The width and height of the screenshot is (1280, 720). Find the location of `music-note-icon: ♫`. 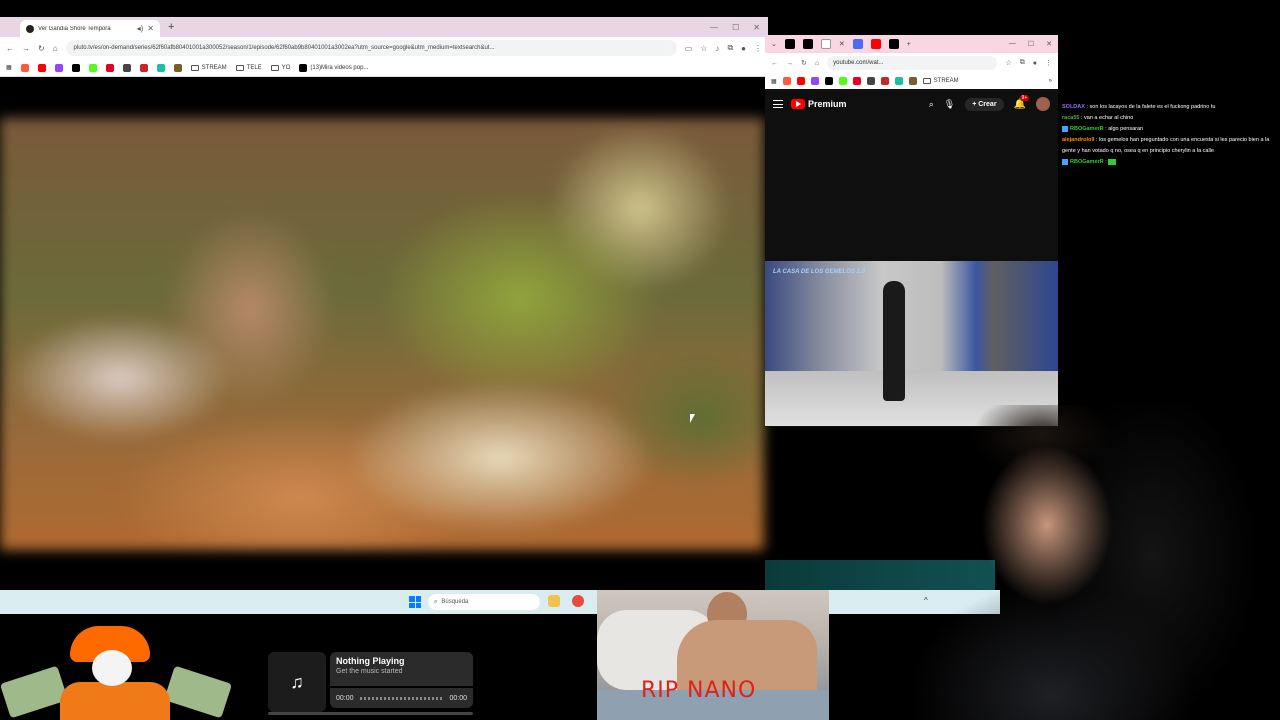

music-note-icon: ♫ is located at coordinates (297, 682).